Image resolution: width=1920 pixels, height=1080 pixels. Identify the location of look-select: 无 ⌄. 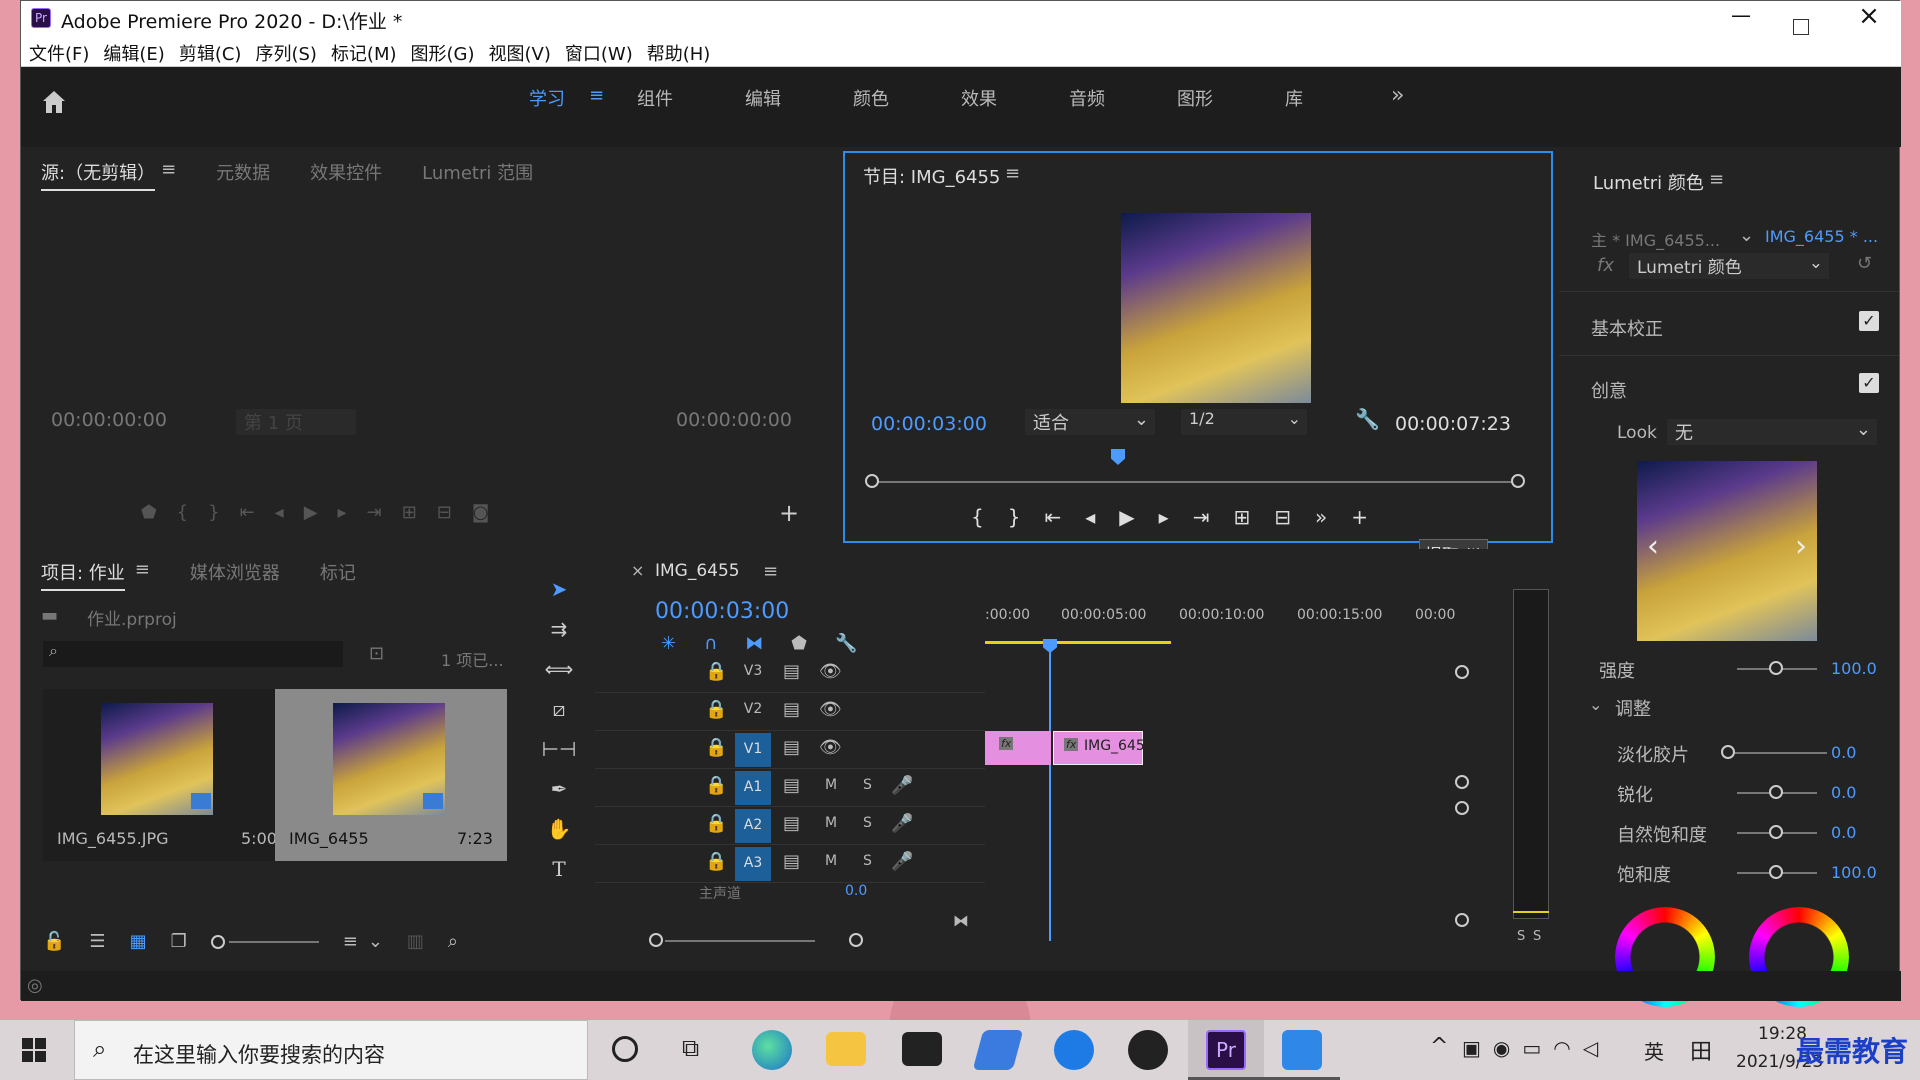
(1772, 432).